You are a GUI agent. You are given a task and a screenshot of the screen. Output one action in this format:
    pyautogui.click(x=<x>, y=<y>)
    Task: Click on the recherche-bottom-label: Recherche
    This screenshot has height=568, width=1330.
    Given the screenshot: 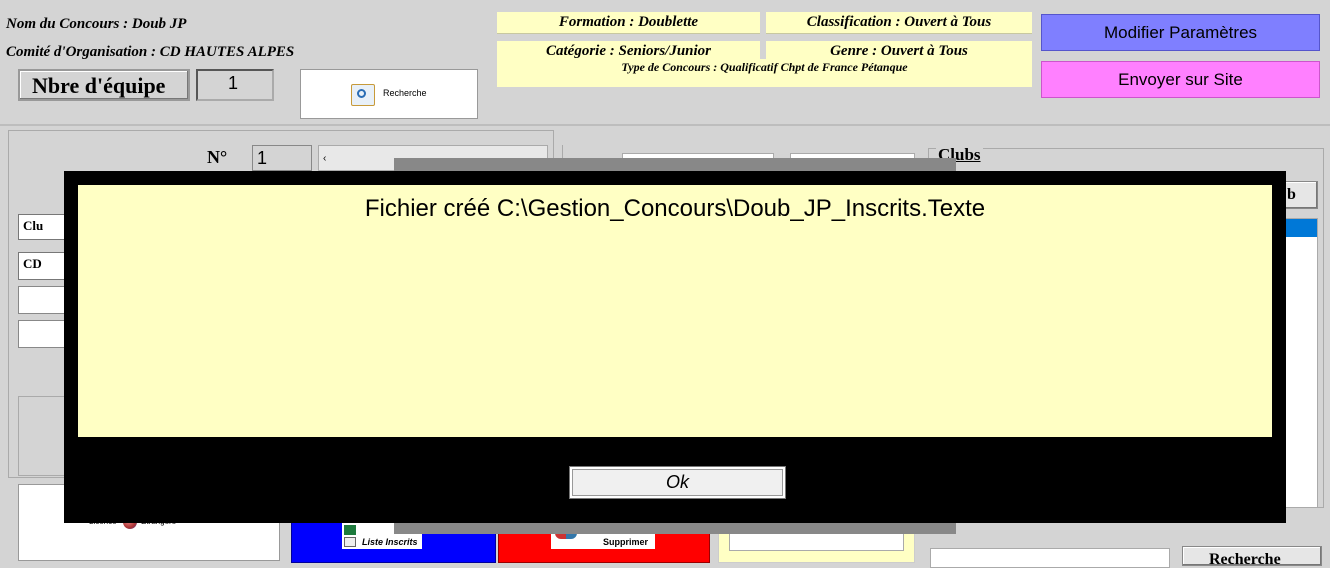 What is the action you would take?
    pyautogui.click(x=1245, y=558)
    